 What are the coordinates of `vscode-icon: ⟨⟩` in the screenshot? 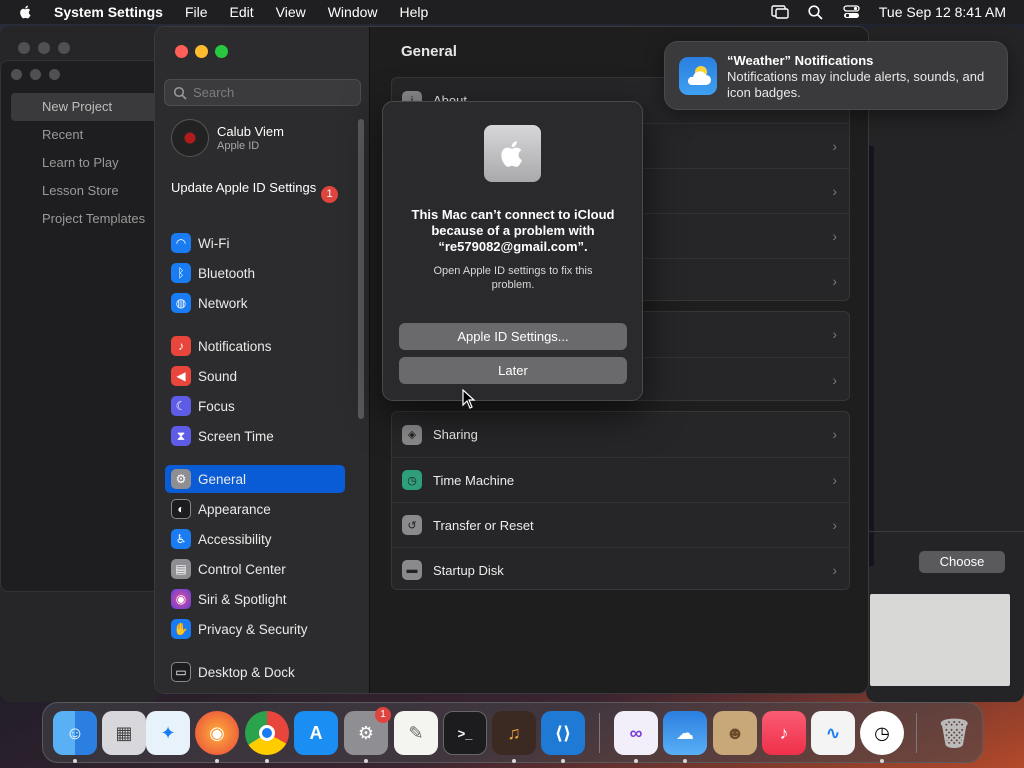 It's located at (563, 733).